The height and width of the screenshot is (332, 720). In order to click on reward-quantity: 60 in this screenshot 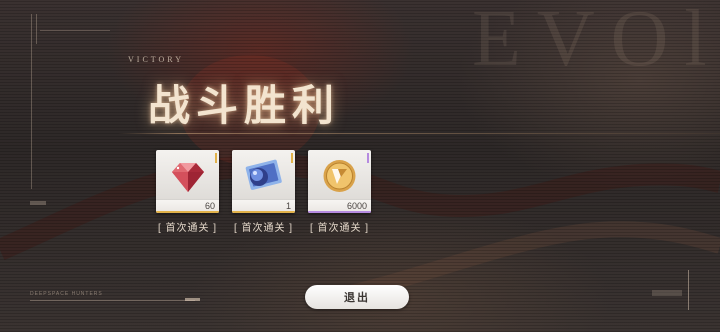, I will do `click(209, 206)`.